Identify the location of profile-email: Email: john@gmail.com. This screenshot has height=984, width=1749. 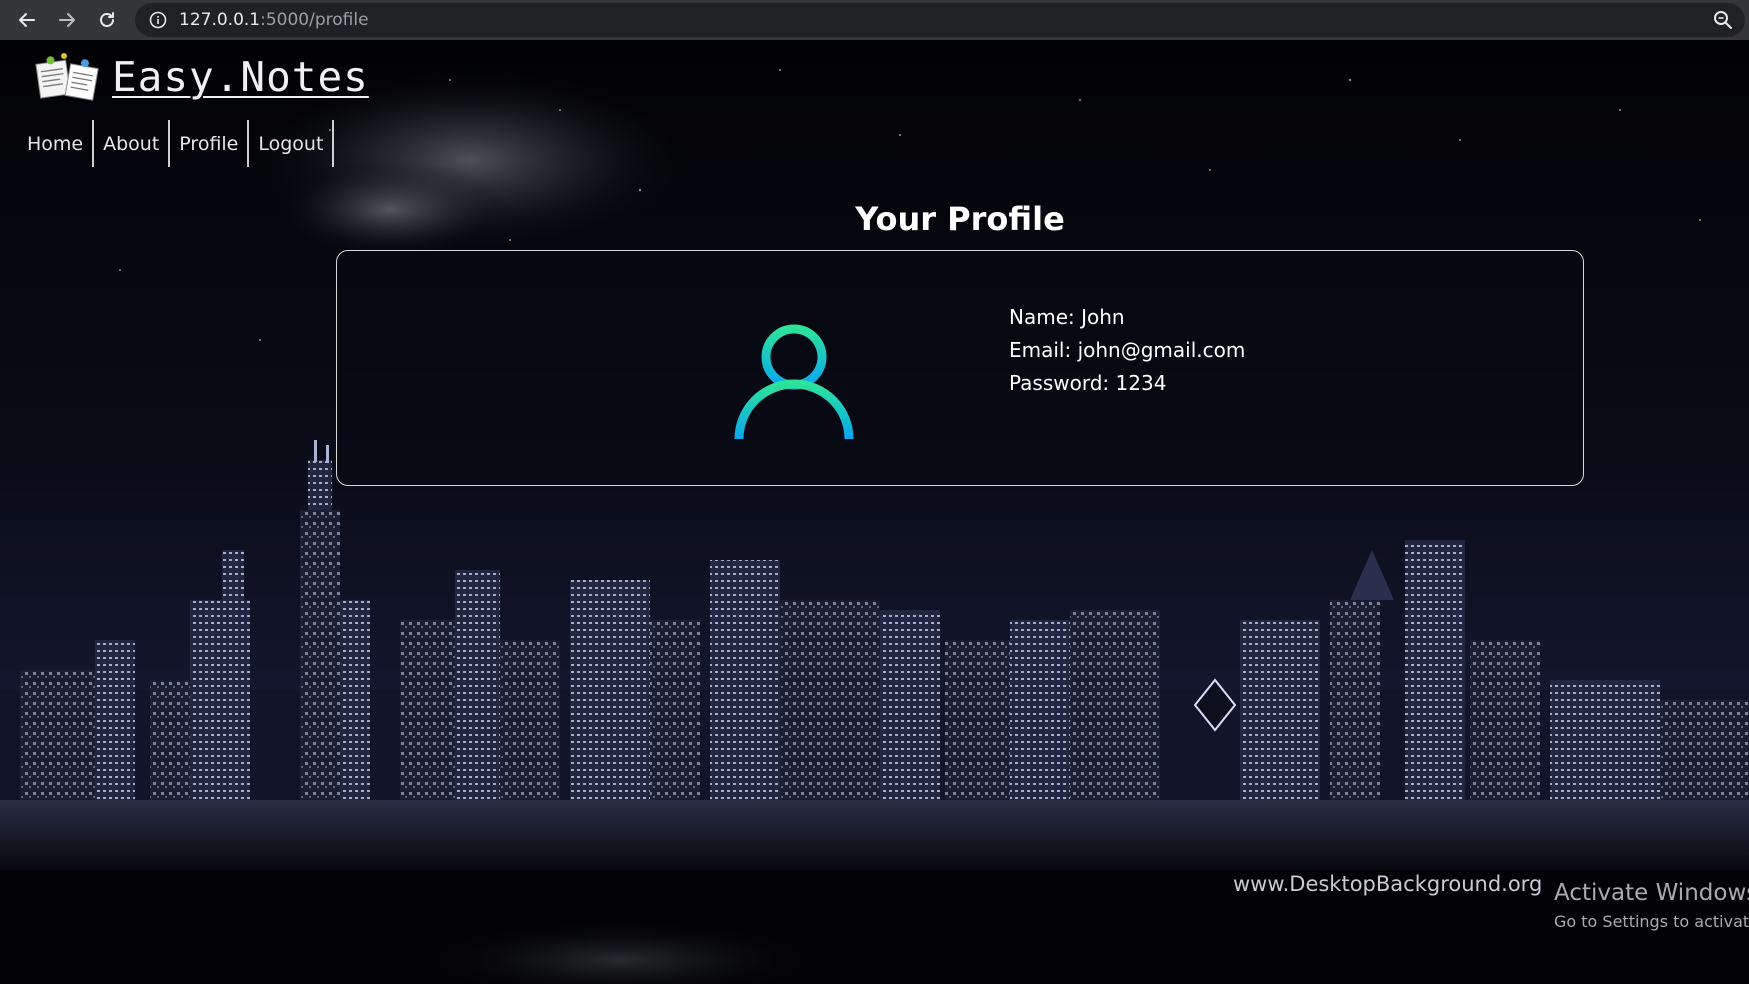
(1127, 350).